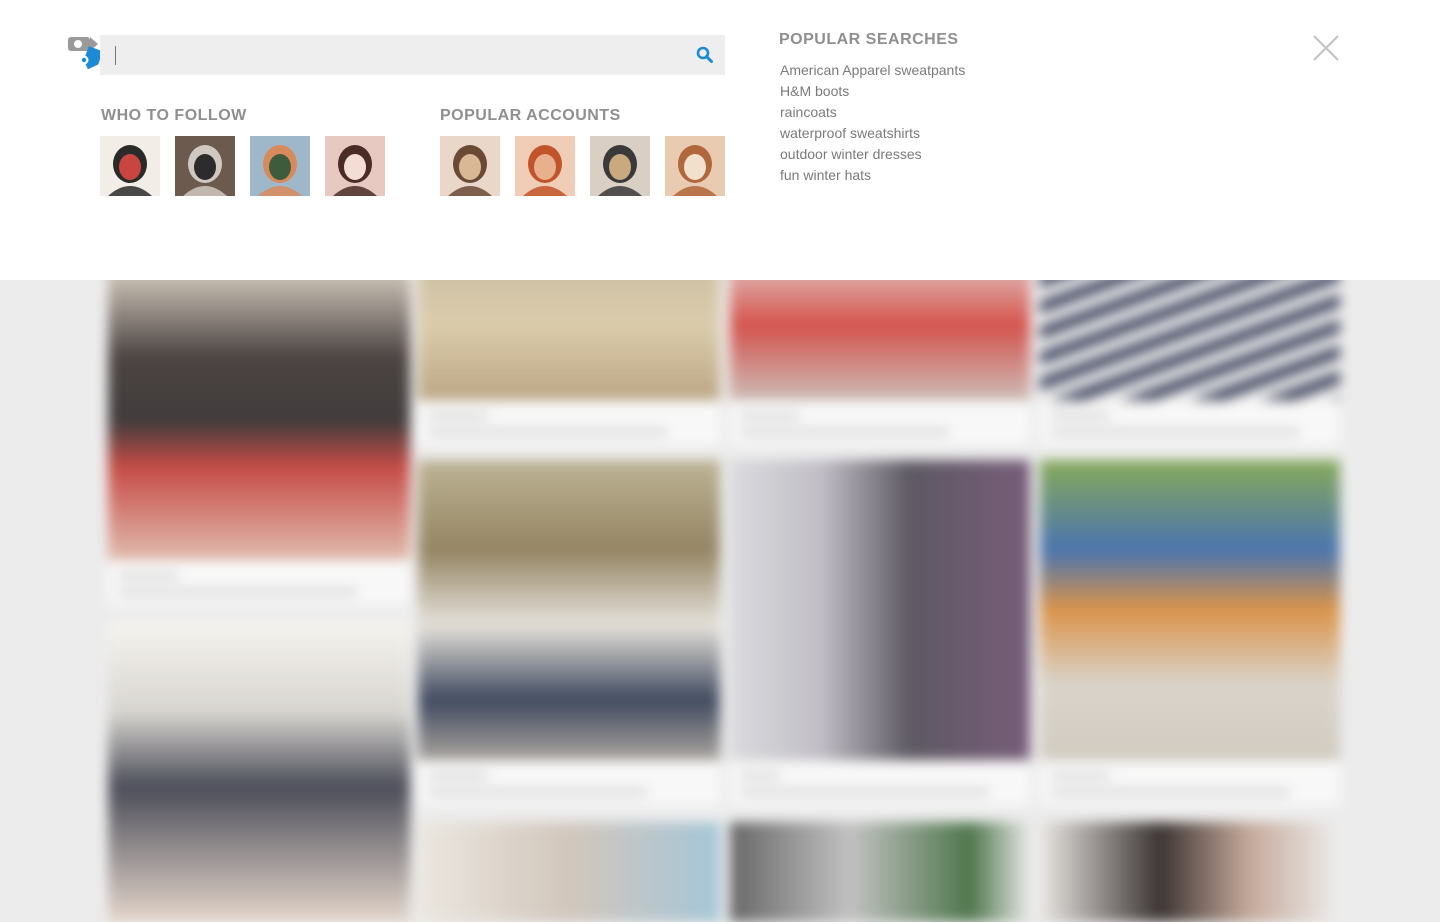 The image size is (1440, 922). I want to click on search-field, so click(412, 55).